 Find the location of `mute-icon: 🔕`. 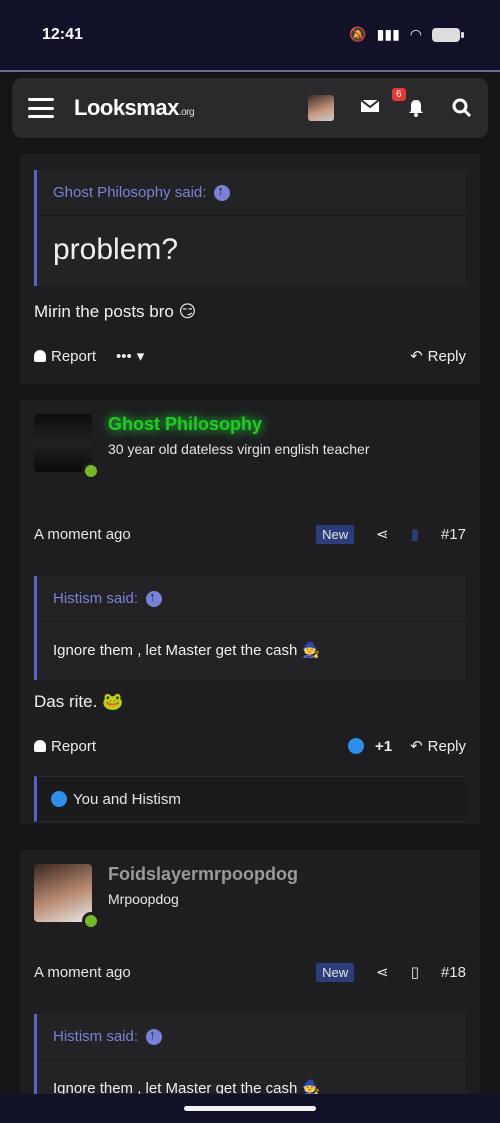

mute-icon: 🔕 is located at coordinates (358, 34).